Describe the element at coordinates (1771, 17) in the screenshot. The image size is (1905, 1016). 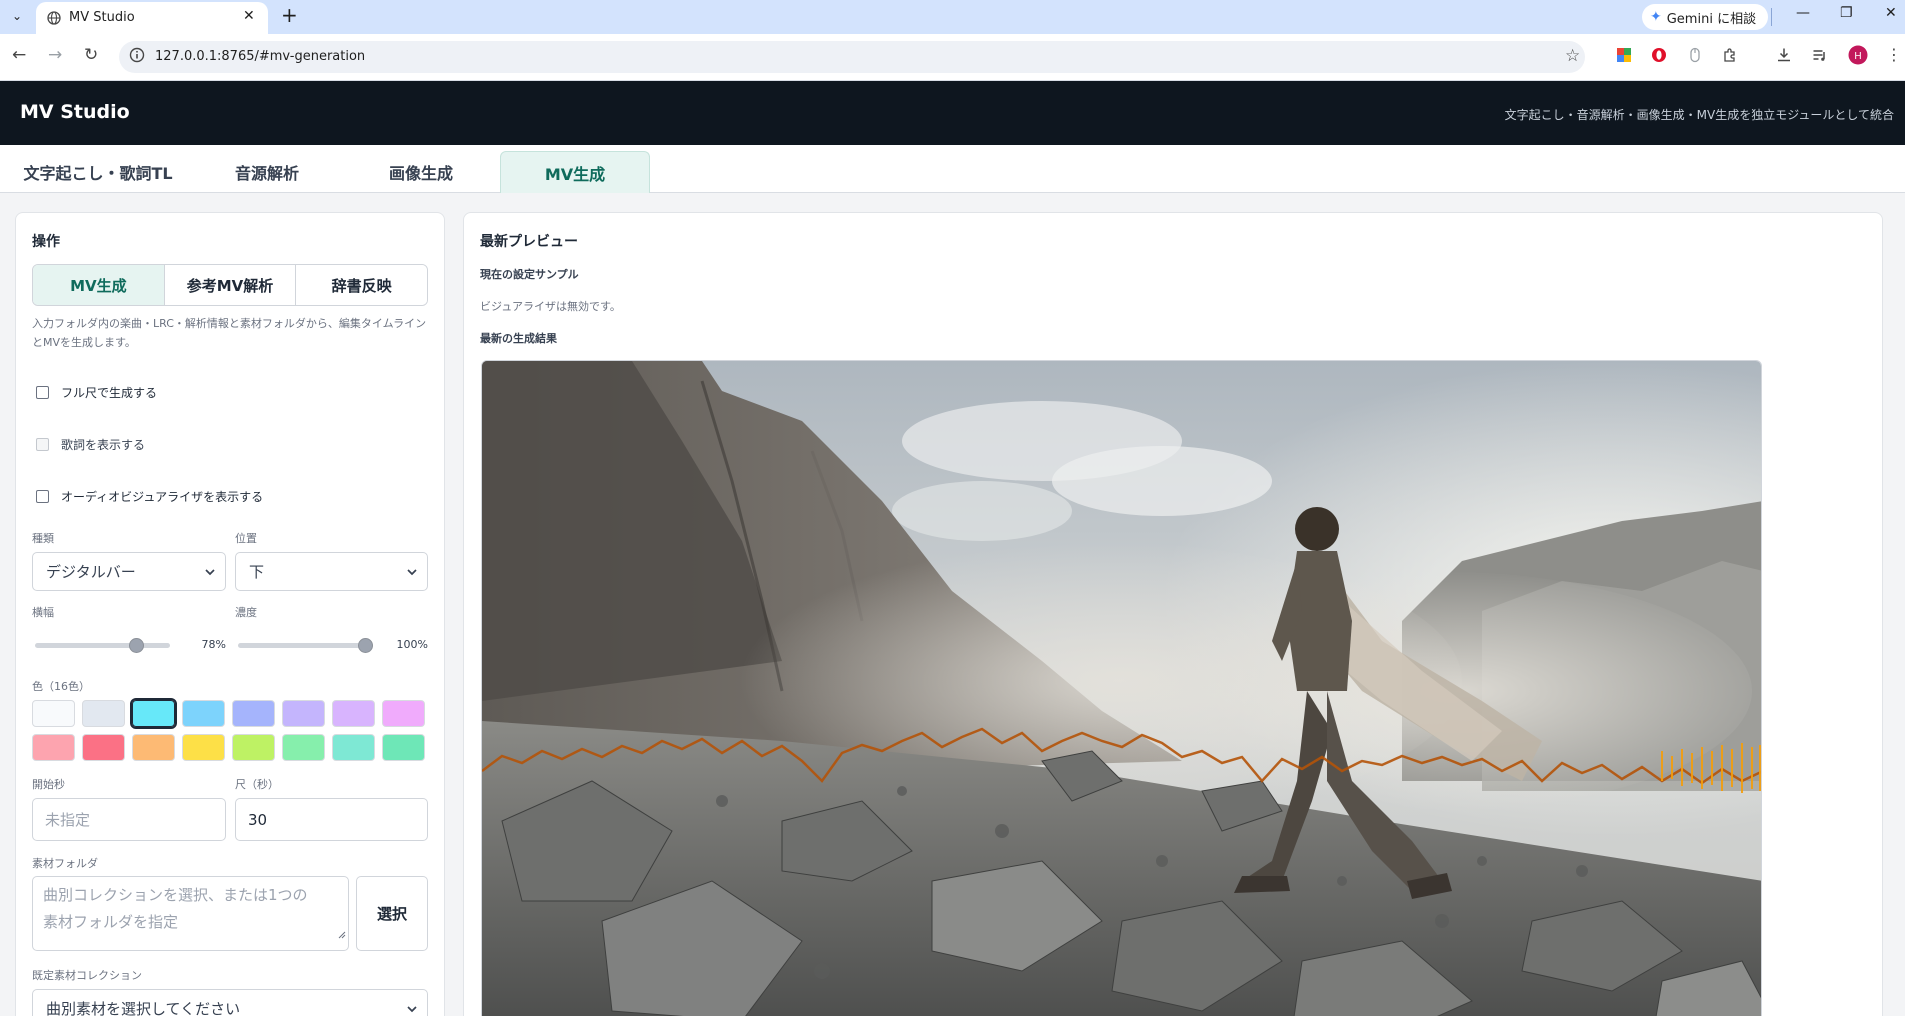
I see `divider` at that location.